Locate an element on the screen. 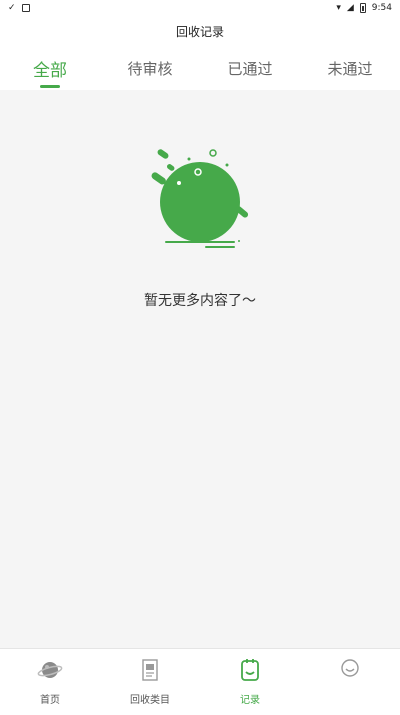  status-time: 9:54 is located at coordinates (381, 8).